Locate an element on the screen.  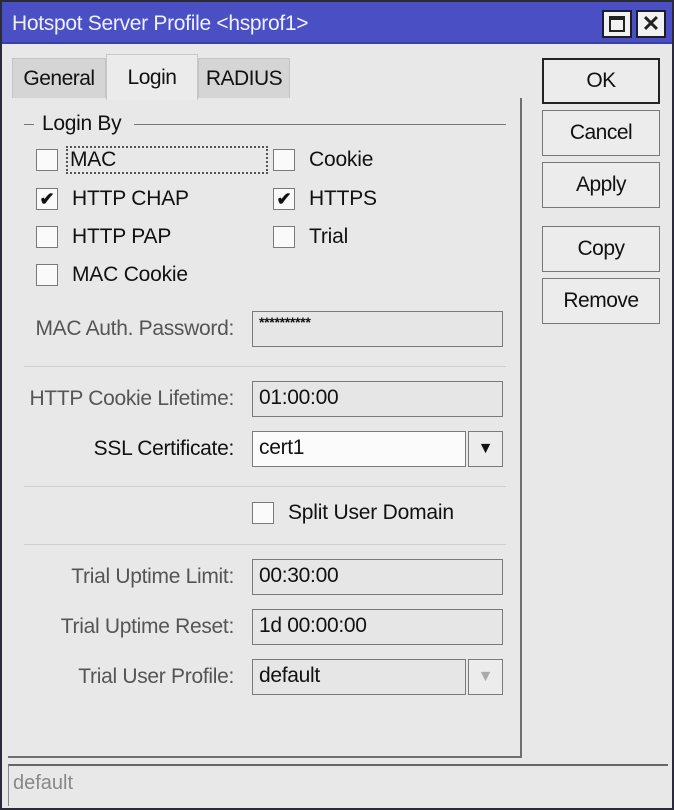
tab-general: General is located at coordinates (59, 78).